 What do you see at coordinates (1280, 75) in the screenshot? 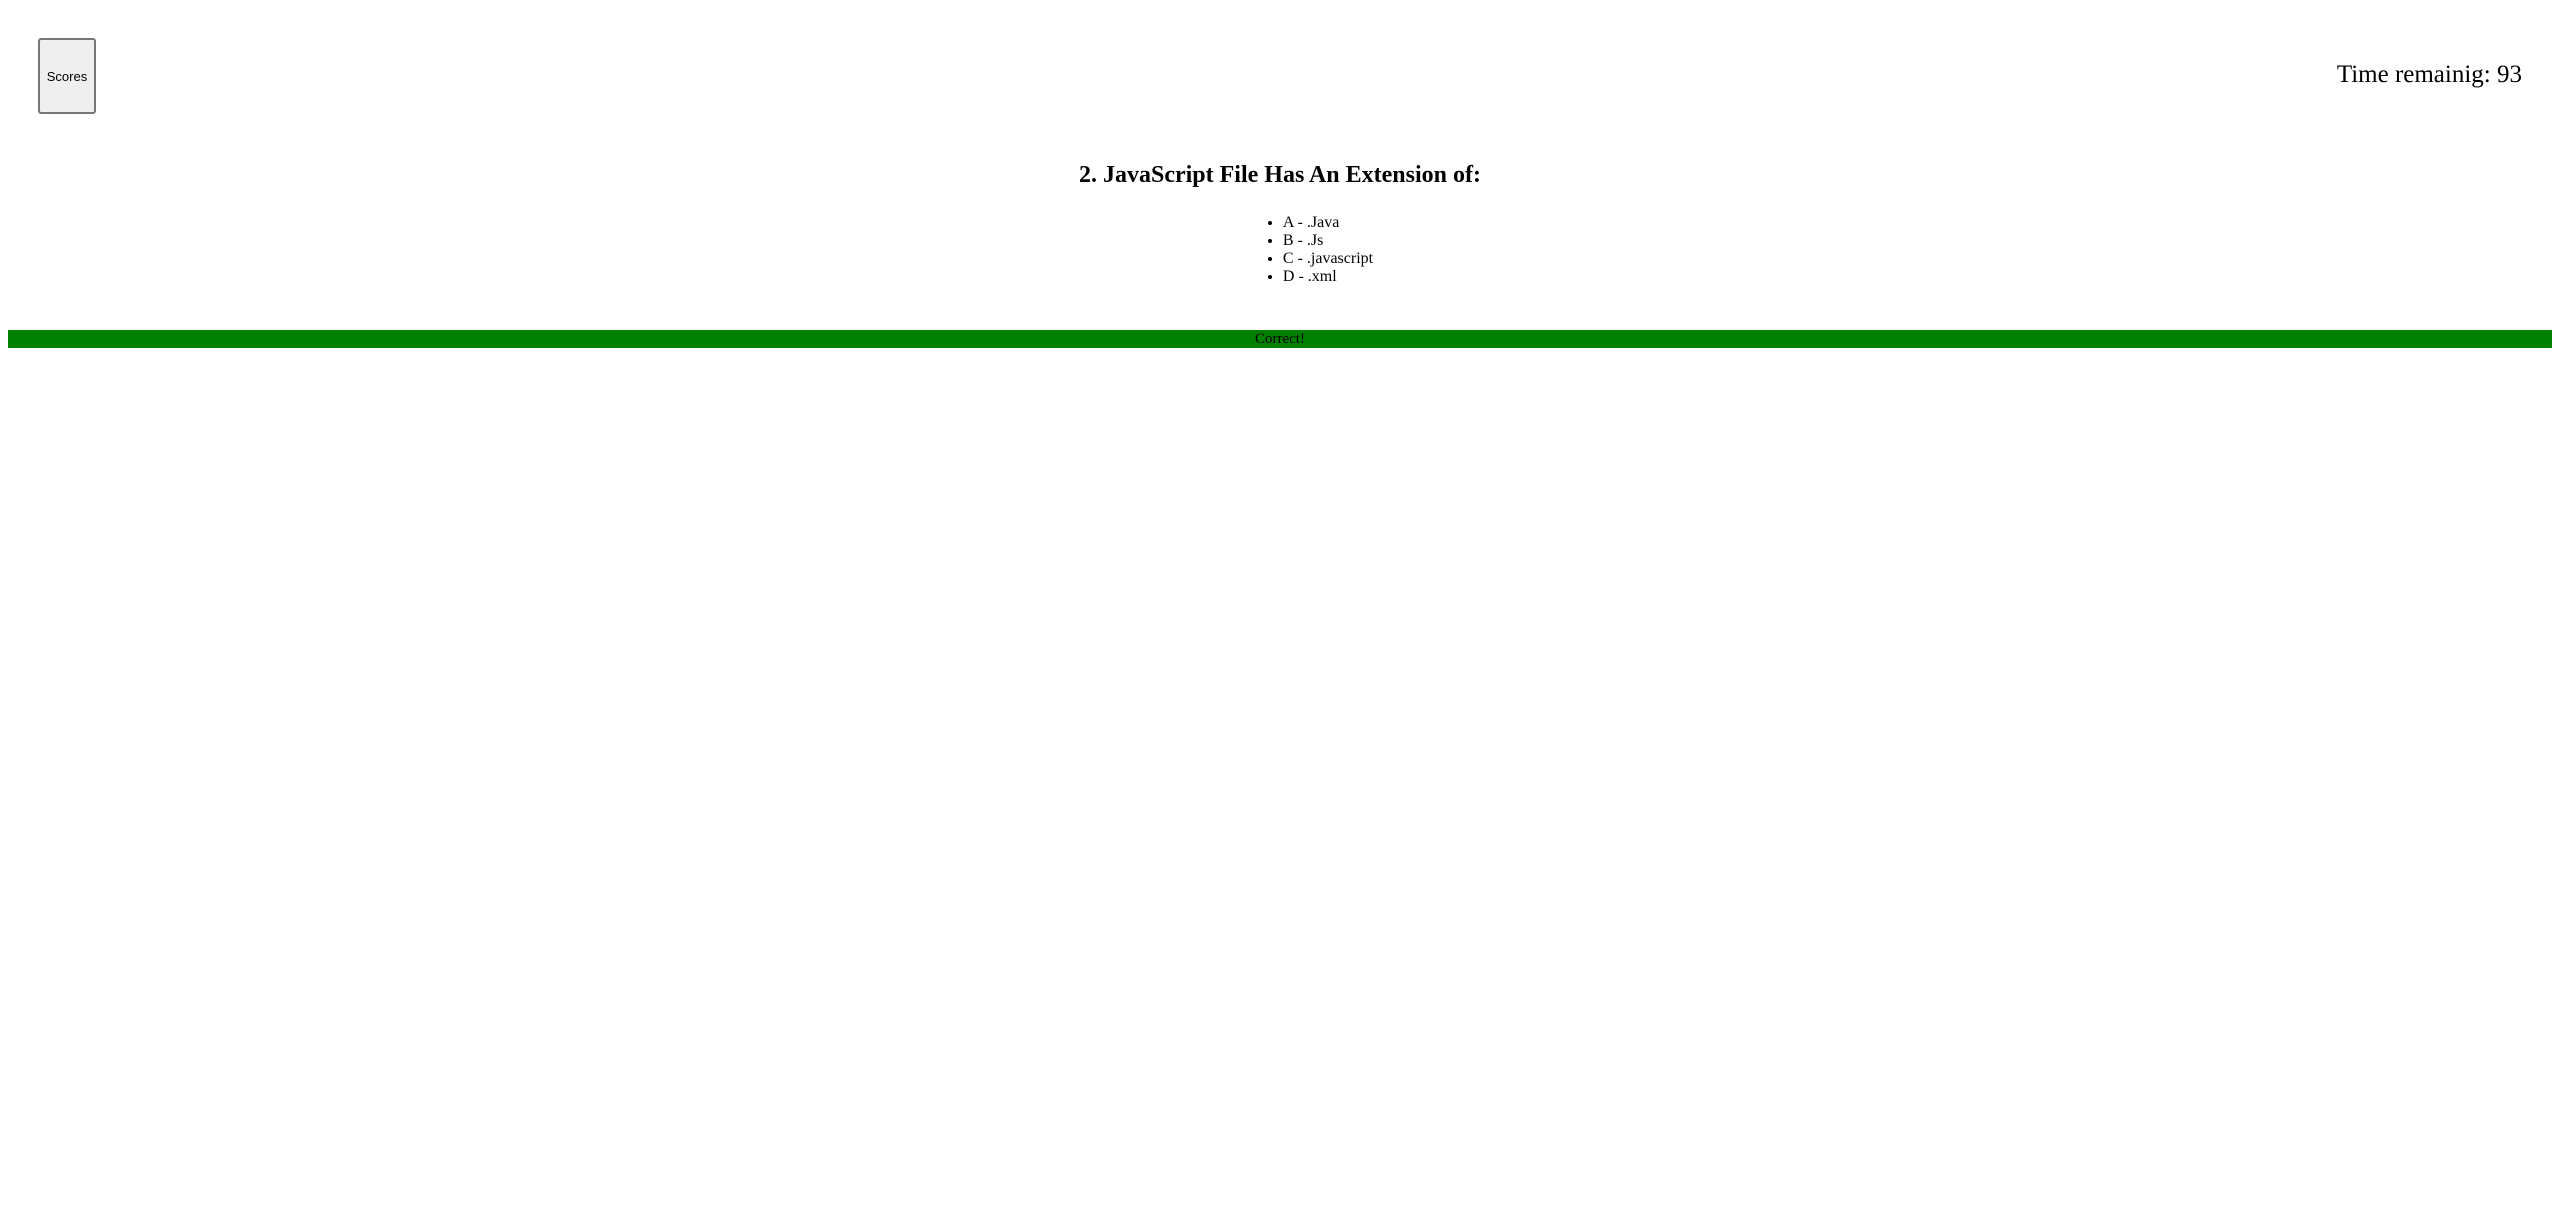
I see `header: Scores Time remainig: 93` at bounding box center [1280, 75].